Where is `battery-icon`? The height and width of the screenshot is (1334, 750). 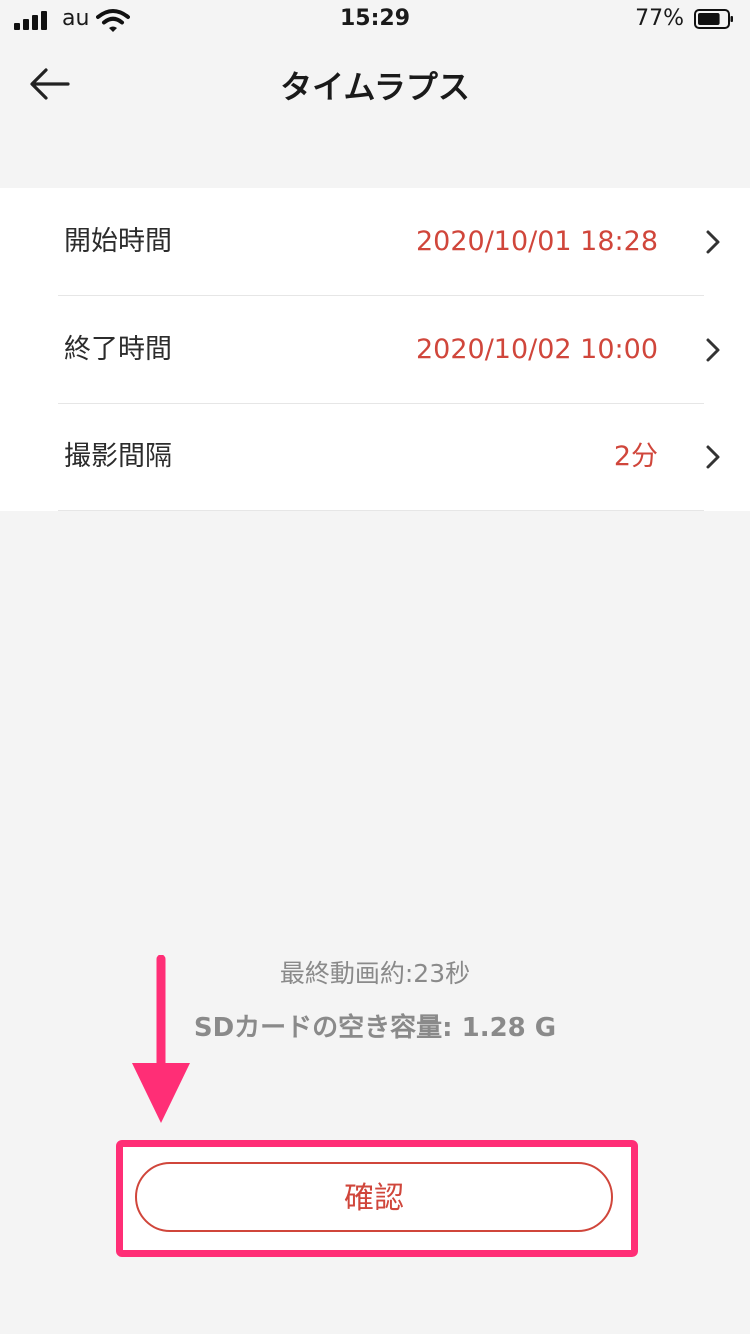 battery-icon is located at coordinates (713, 19).